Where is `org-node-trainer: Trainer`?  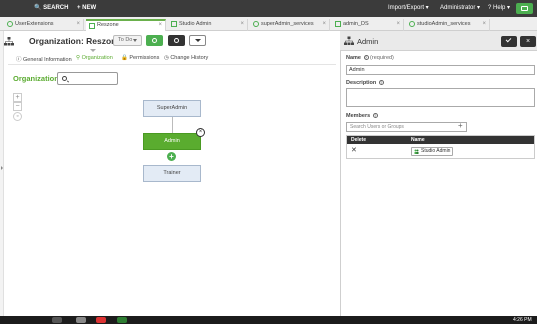
org-node-trainer: Trainer is located at coordinates (172, 173).